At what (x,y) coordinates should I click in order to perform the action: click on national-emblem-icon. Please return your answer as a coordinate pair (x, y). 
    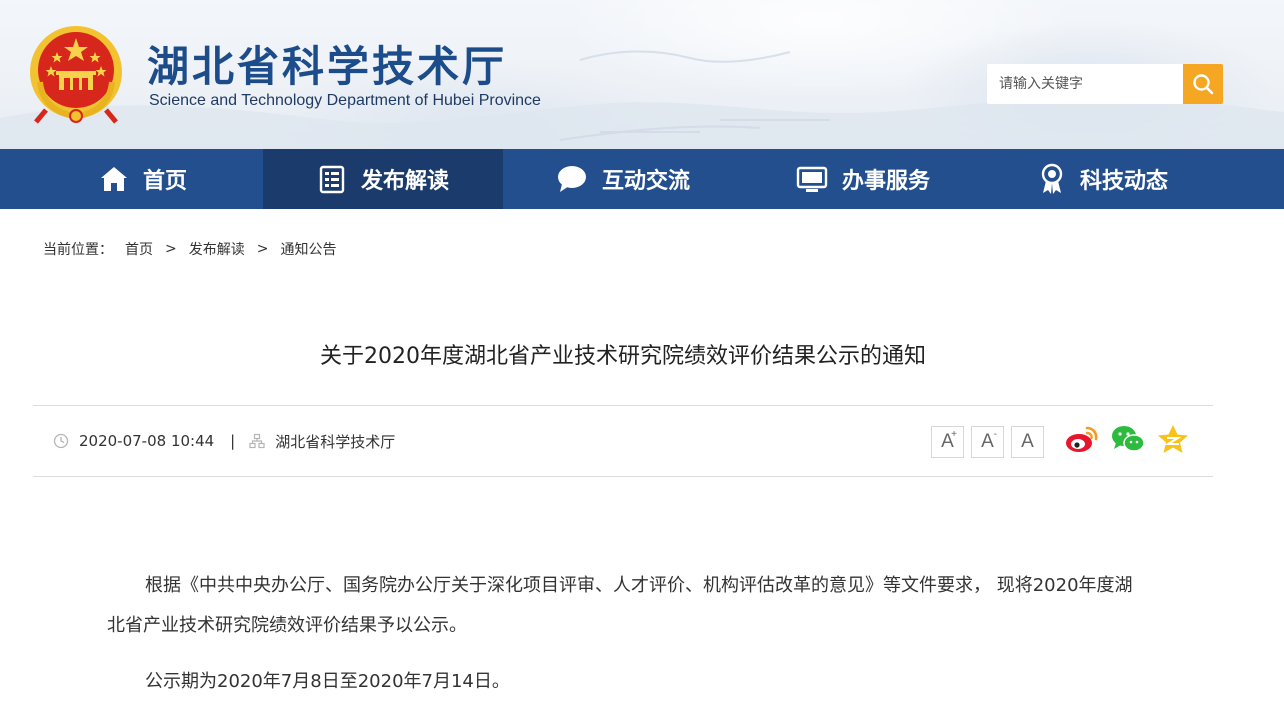
    Looking at the image, I should click on (76, 74).